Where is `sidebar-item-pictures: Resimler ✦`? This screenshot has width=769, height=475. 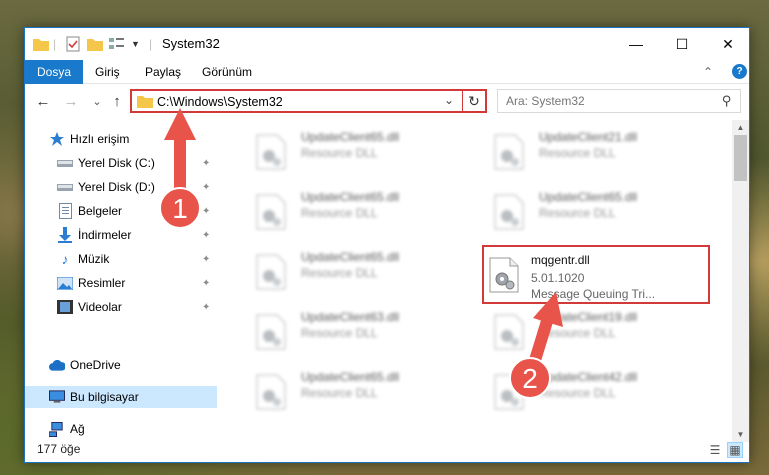
sidebar-item-pictures: Resimler ✦ is located at coordinates (121, 283).